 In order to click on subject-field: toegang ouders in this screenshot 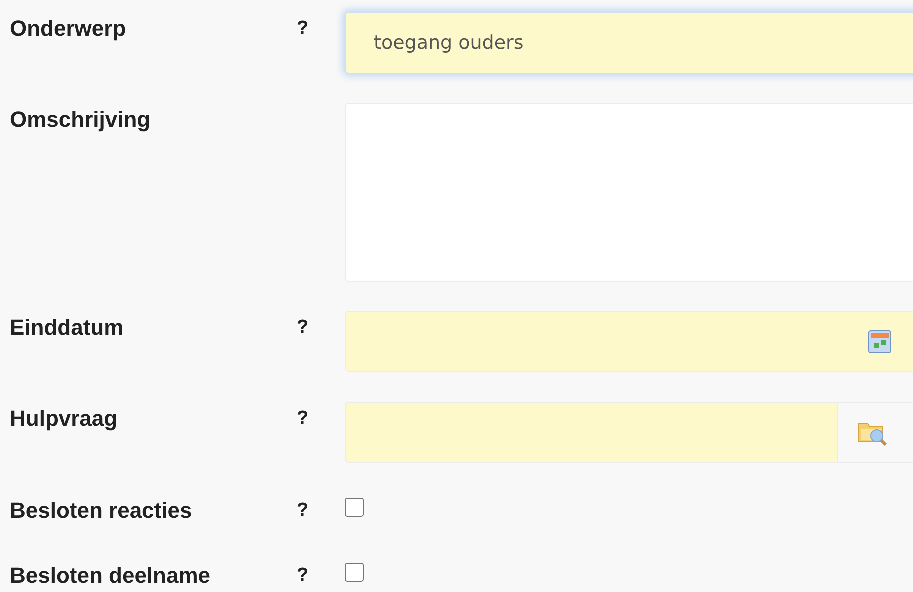, I will do `click(629, 43)`.